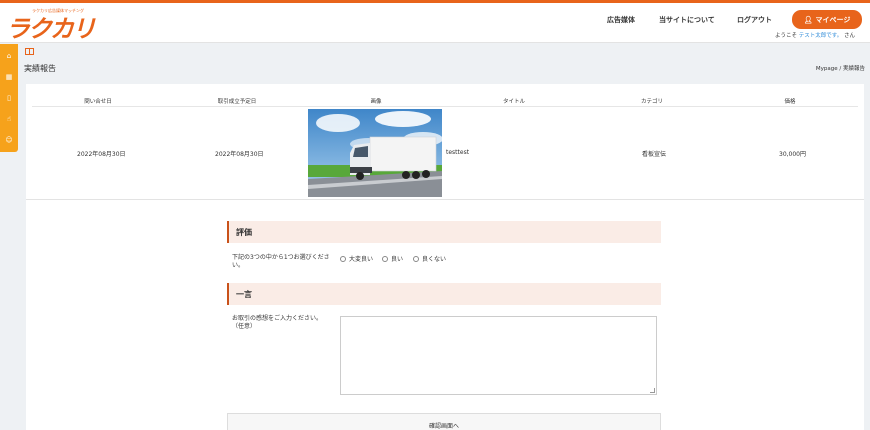 The image size is (870, 430). I want to click on logo-text: ラクカリ, so click(51, 29).